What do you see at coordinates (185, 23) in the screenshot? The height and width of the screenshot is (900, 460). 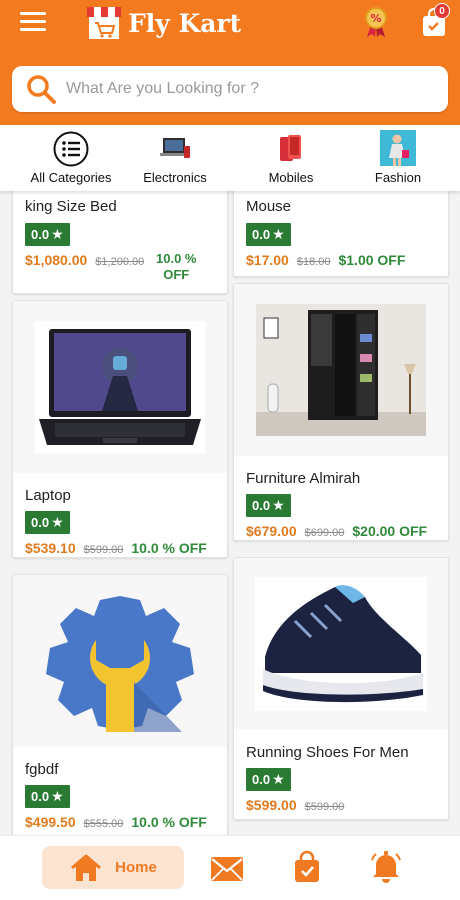 I see `app-title: Fly Kart` at bounding box center [185, 23].